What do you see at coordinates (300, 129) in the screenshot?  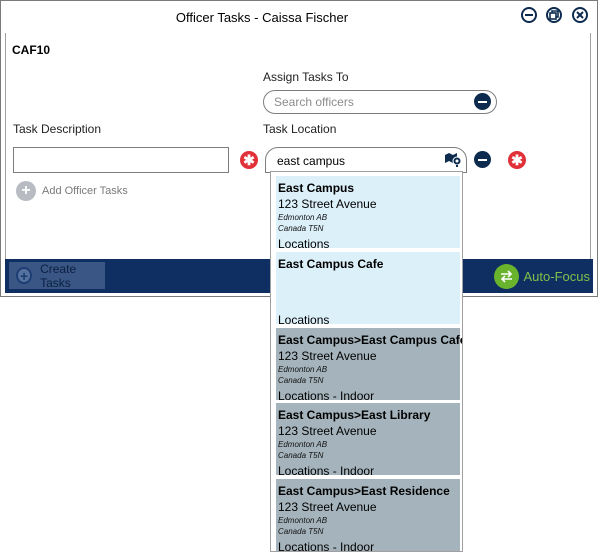 I see `task-location-label: Task Location` at bounding box center [300, 129].